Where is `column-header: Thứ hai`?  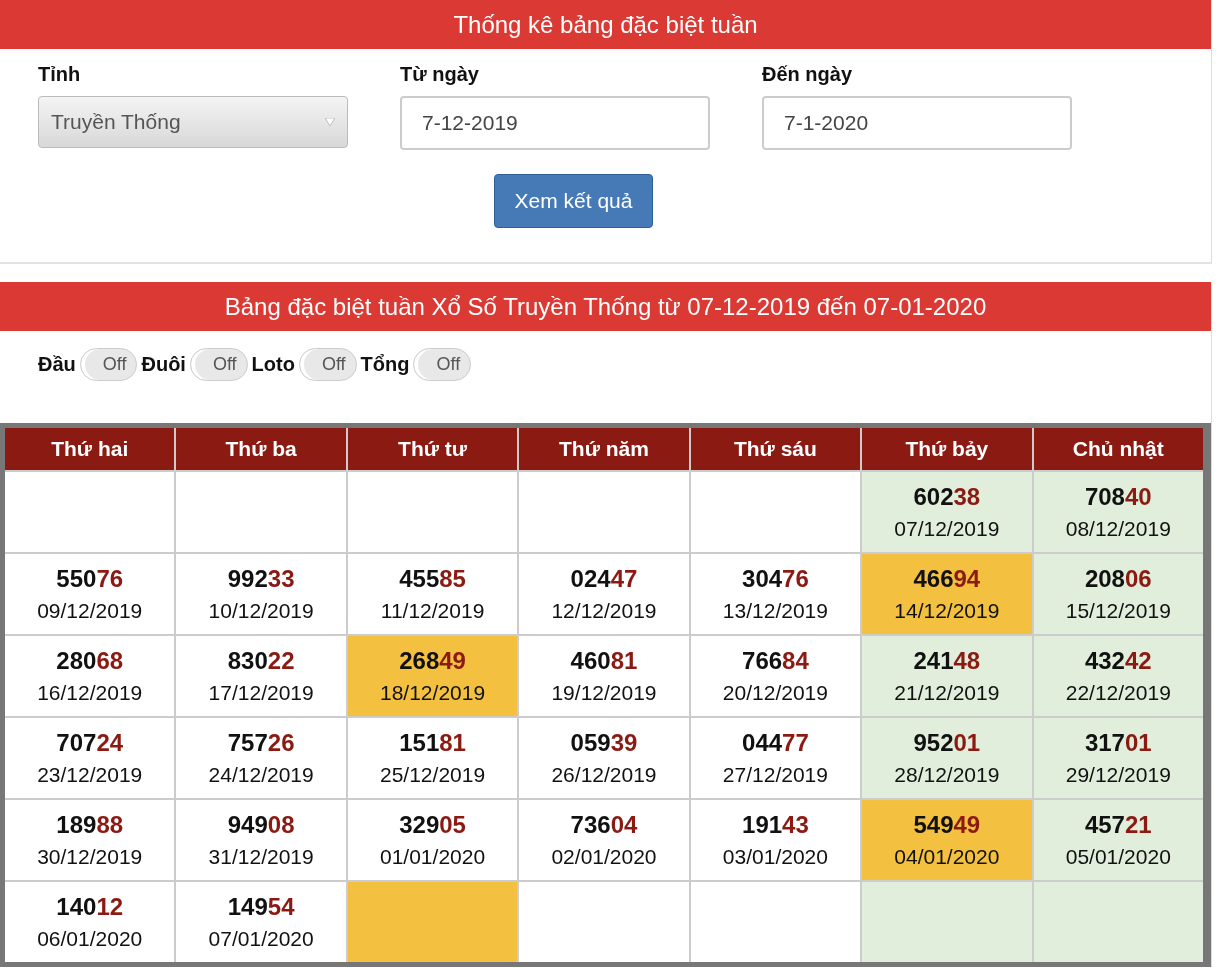 column-header: Thứ hai is located at coordinates (90, 449).